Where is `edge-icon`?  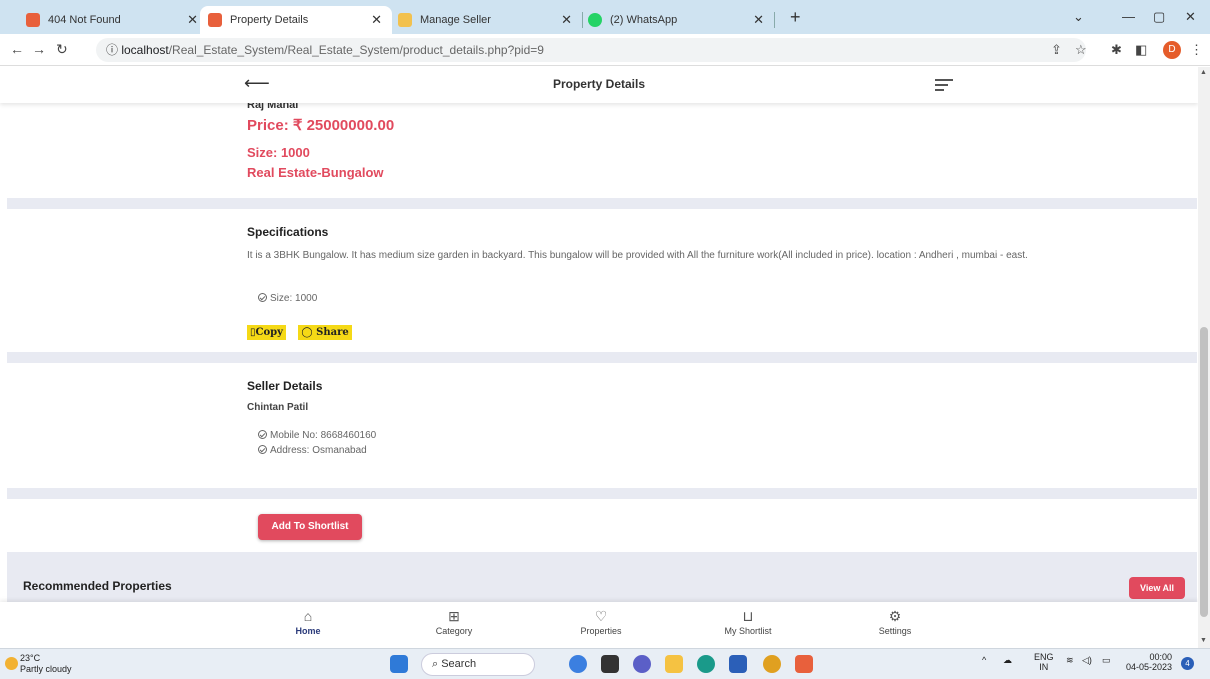 edge-icon is located at coordinates (706, 664).